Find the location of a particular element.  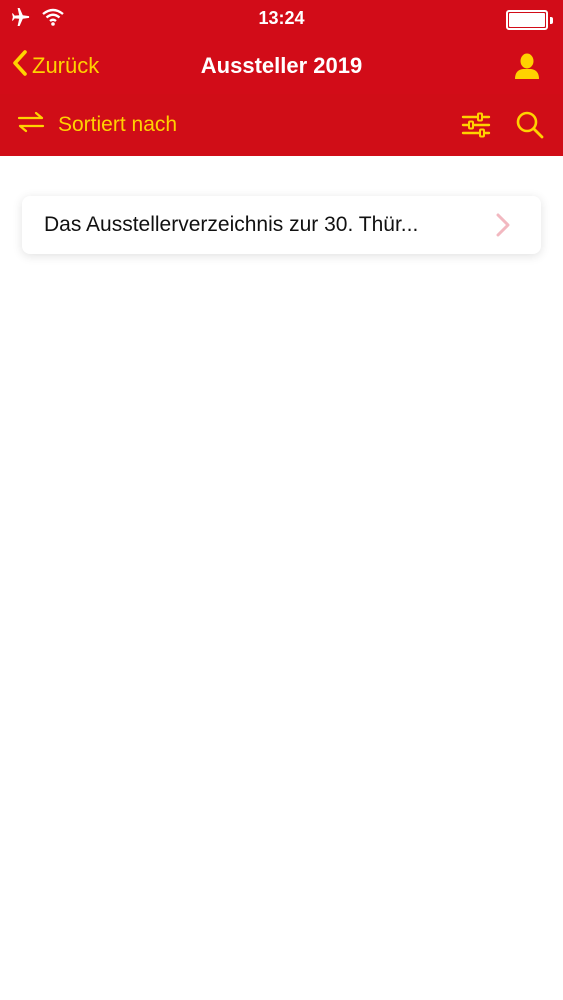

status-time: 13:24 is located at coordinates (281, 18).